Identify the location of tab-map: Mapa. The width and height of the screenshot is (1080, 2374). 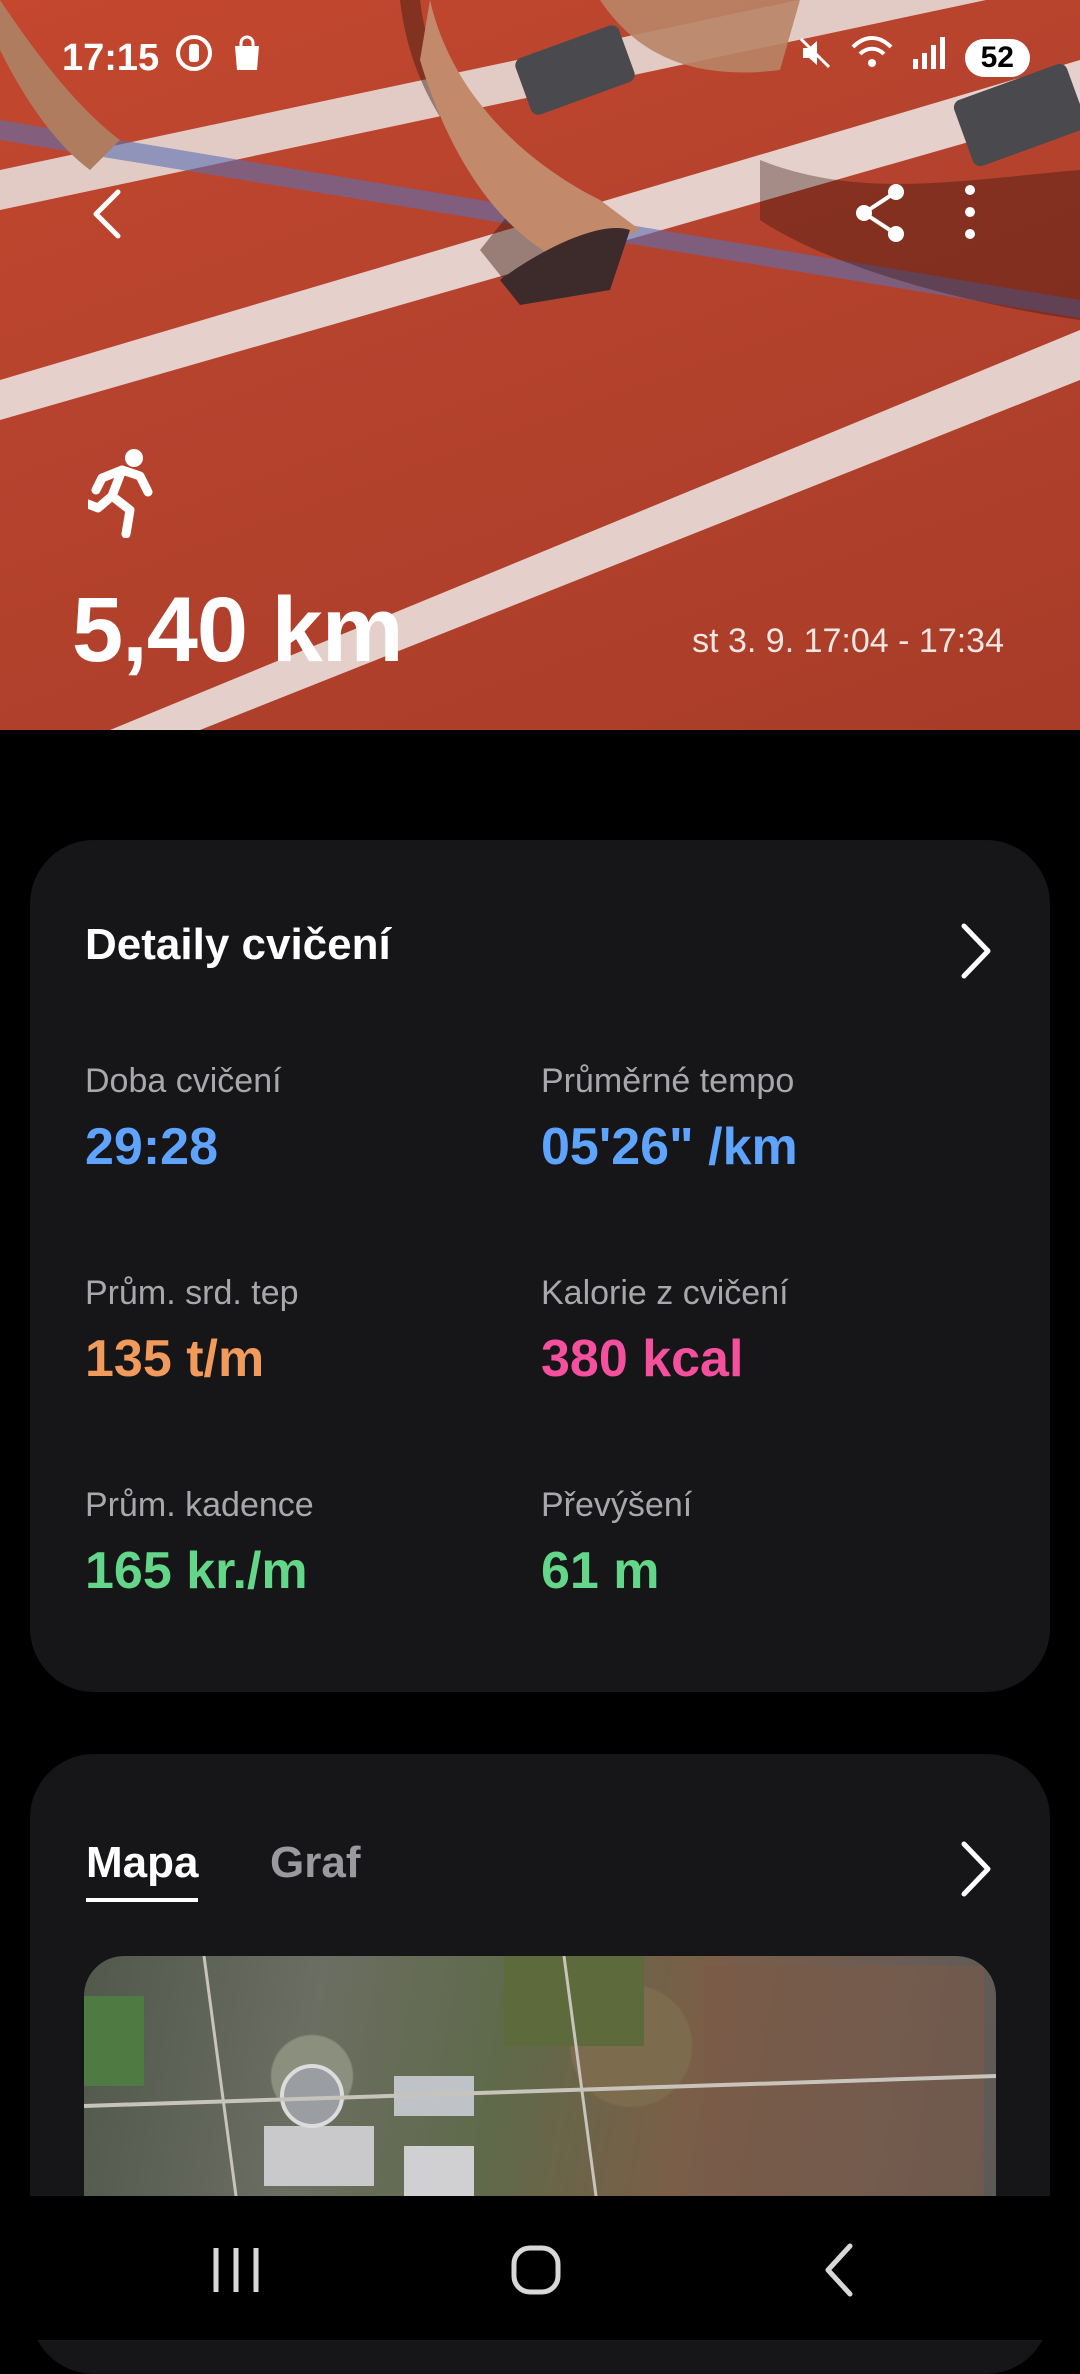
(142, 1870).